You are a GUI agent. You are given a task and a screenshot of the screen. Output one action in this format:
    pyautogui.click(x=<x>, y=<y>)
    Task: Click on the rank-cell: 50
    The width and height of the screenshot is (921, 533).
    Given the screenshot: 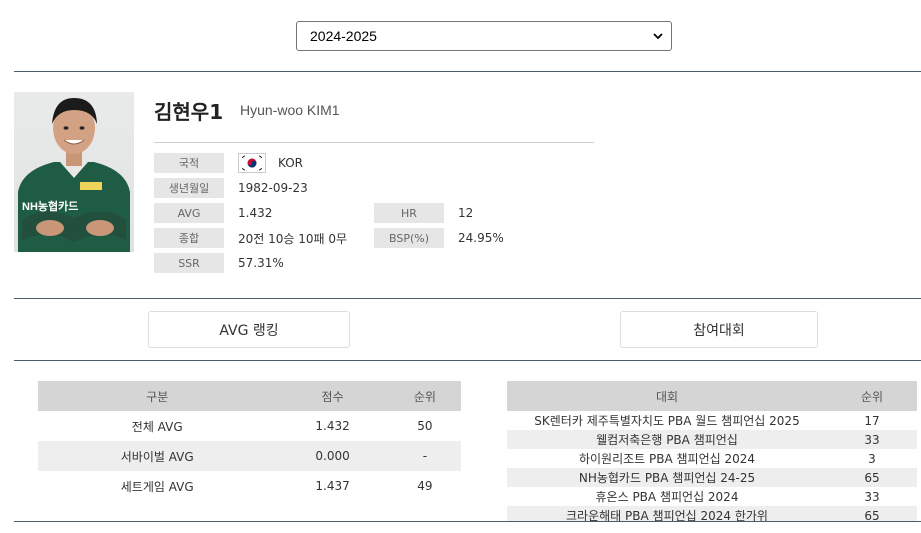 What is the action you would take?
    pyautogui.click(x=425, y=426)
    